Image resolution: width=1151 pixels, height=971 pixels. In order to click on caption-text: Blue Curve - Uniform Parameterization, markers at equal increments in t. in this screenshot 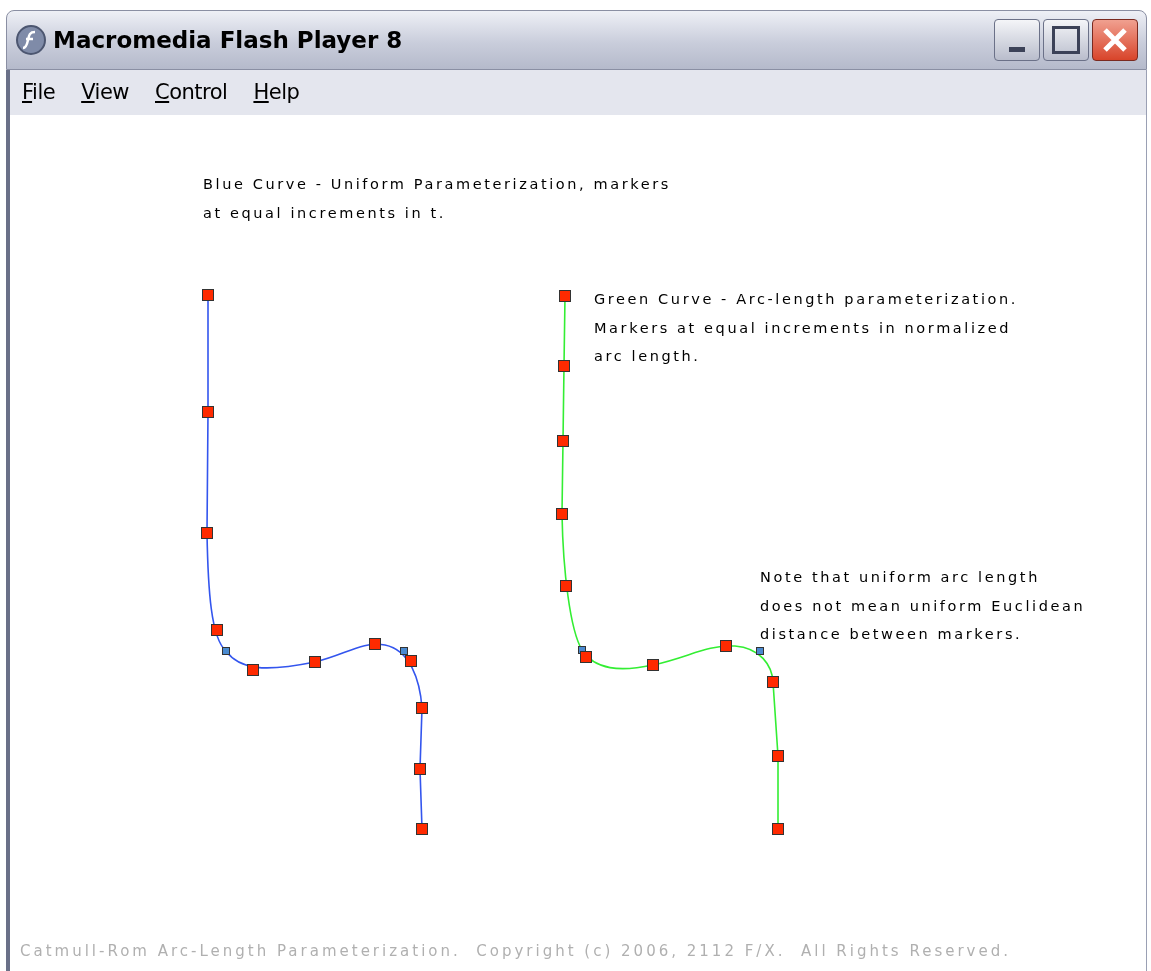, I will do `click(437, 199)`.